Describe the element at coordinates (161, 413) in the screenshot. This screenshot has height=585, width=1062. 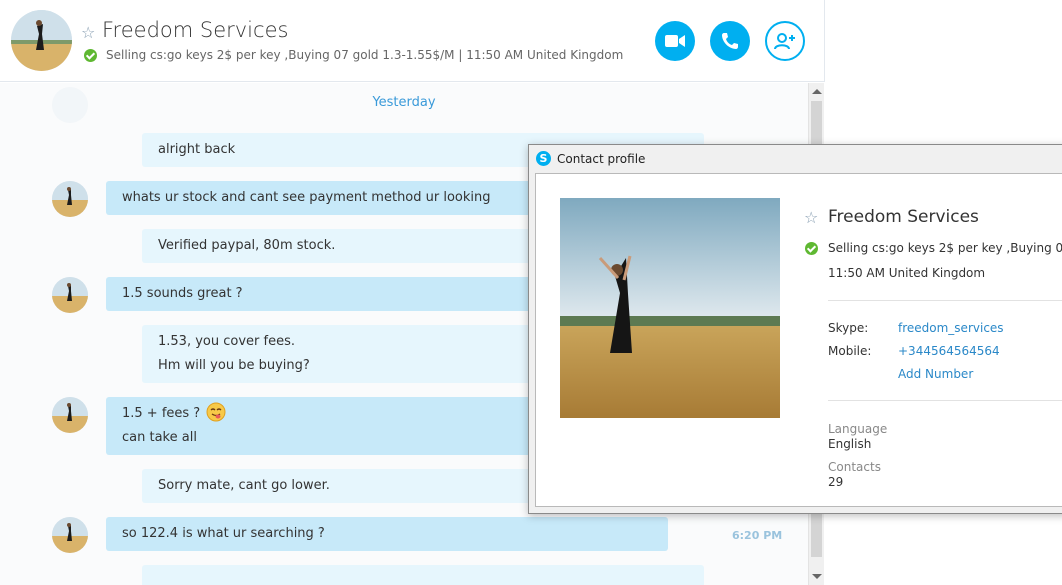
I see `message-text: 1.5 + fees ?` at that location.